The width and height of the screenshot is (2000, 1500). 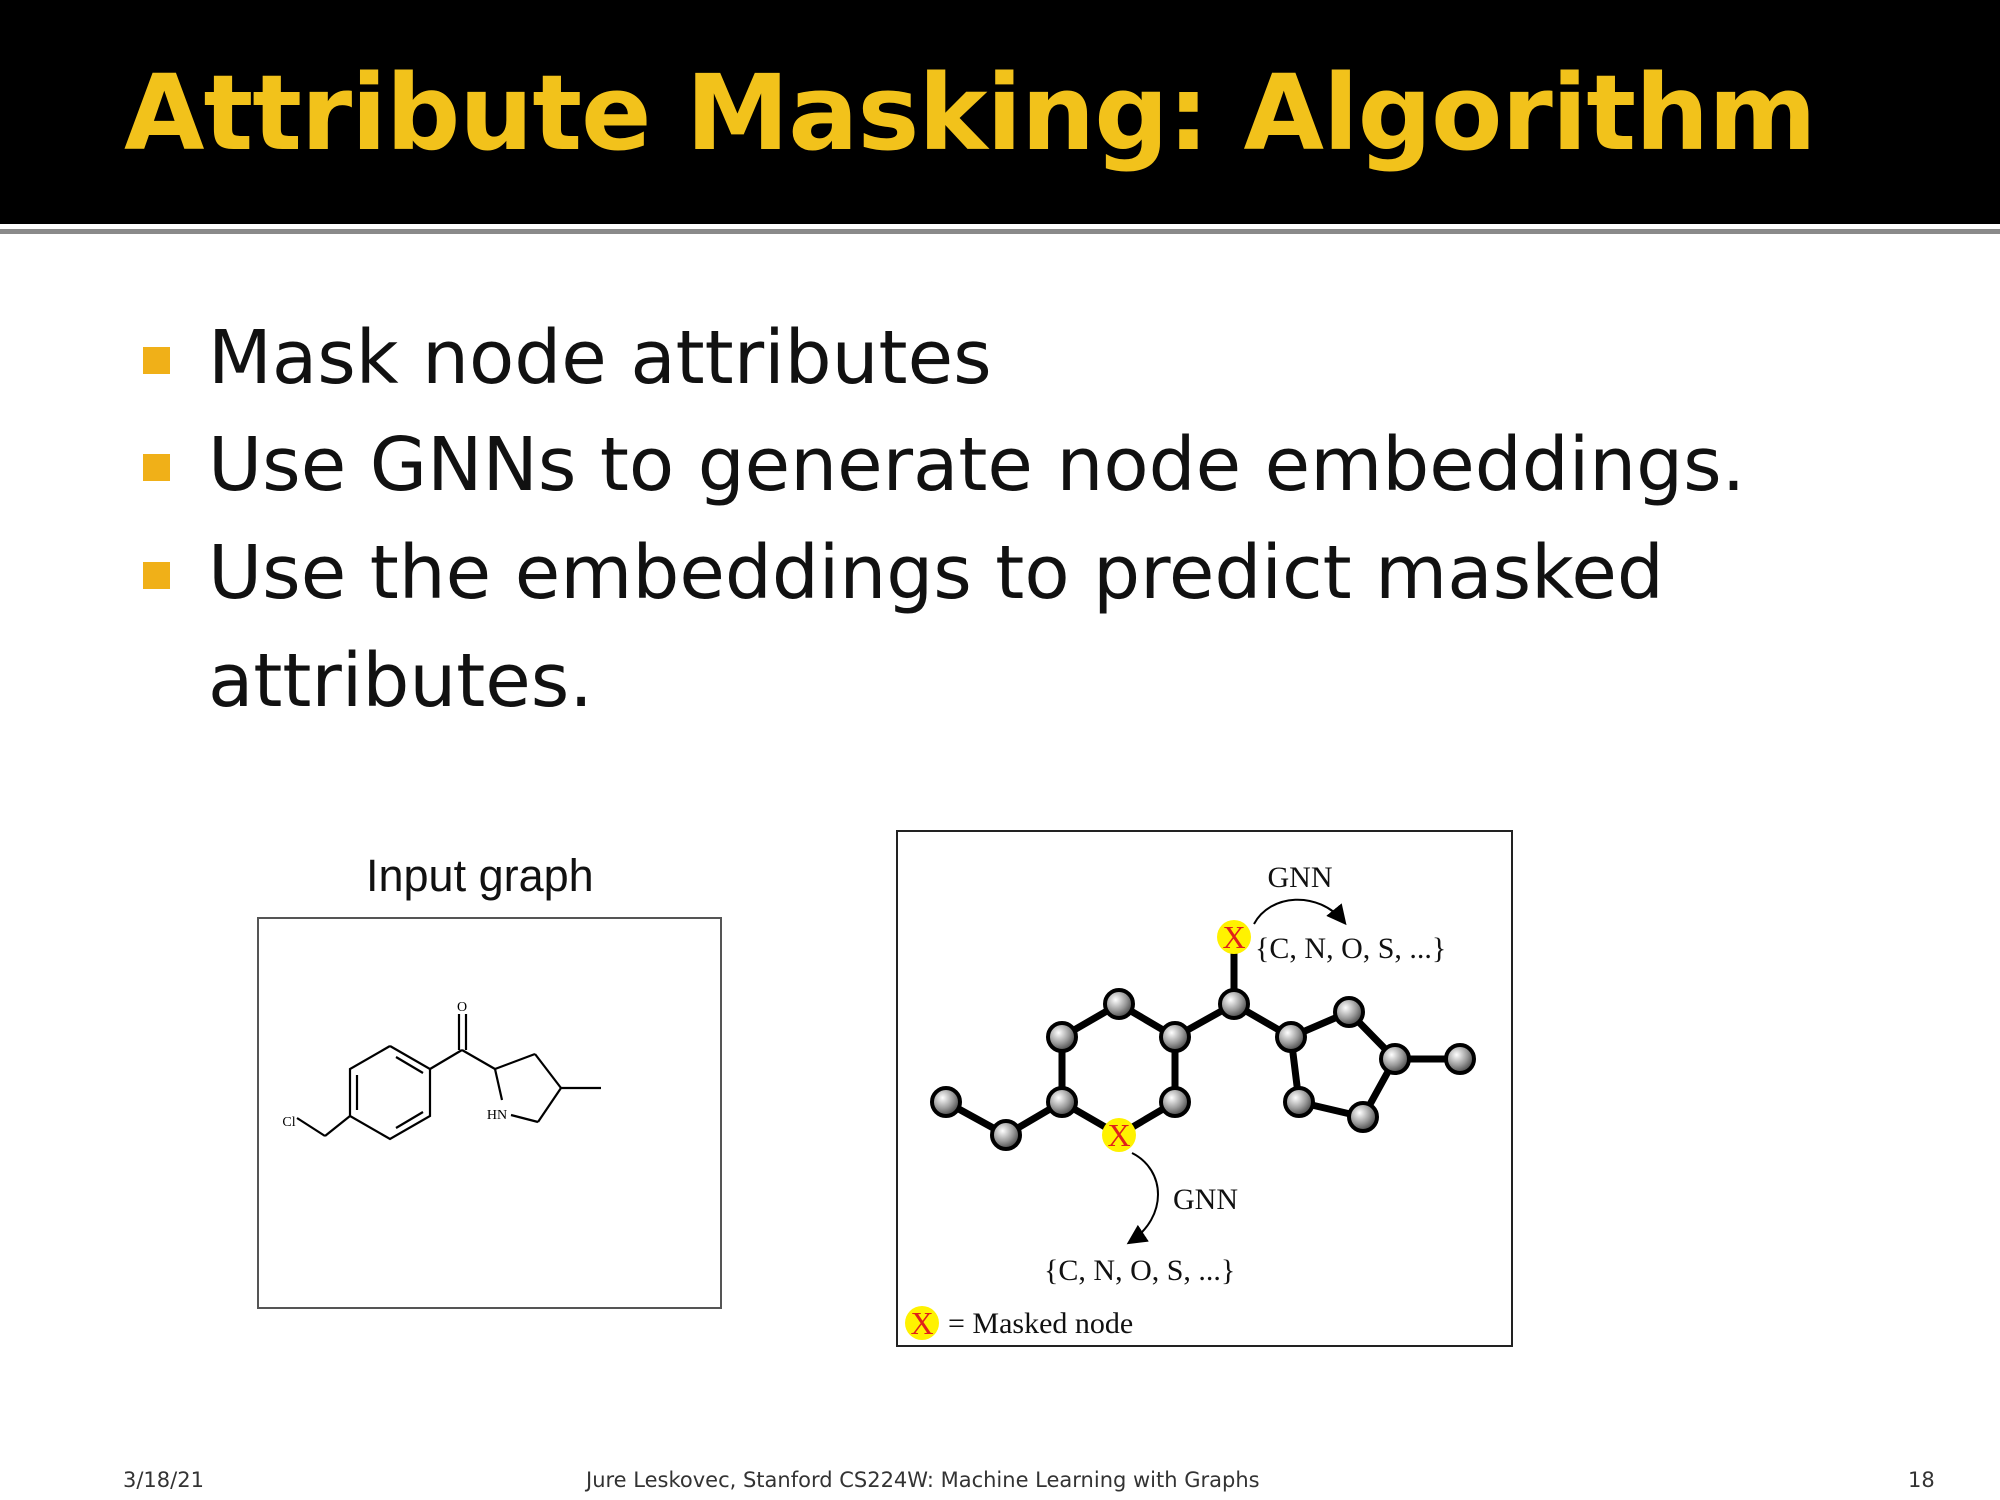 I want to click on legend-mask-x-icon: X, so click(x=921, y=1323).